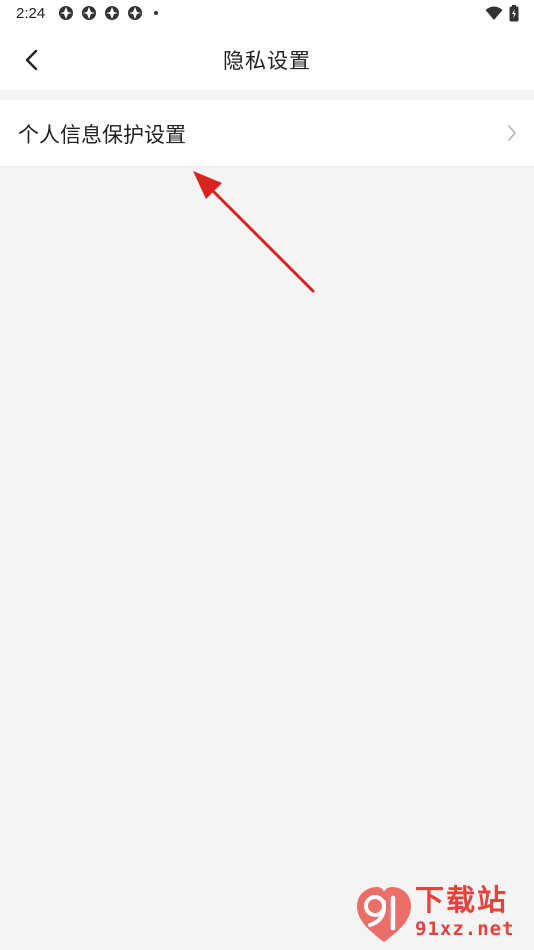  I want to click on watermark-logo, so click(384, 914).